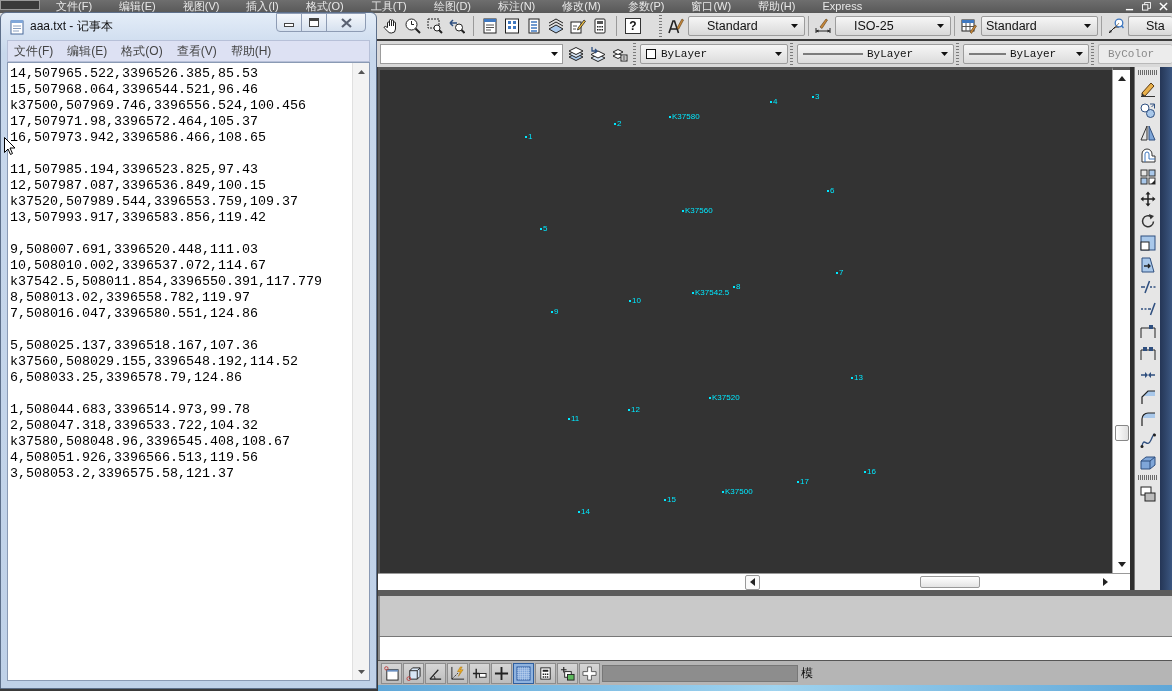 The height and width of the screenshot is (691, 1172). Describe the element at coordinates (1147, 463) in the screenshot. I see `cube-icon` at that location.